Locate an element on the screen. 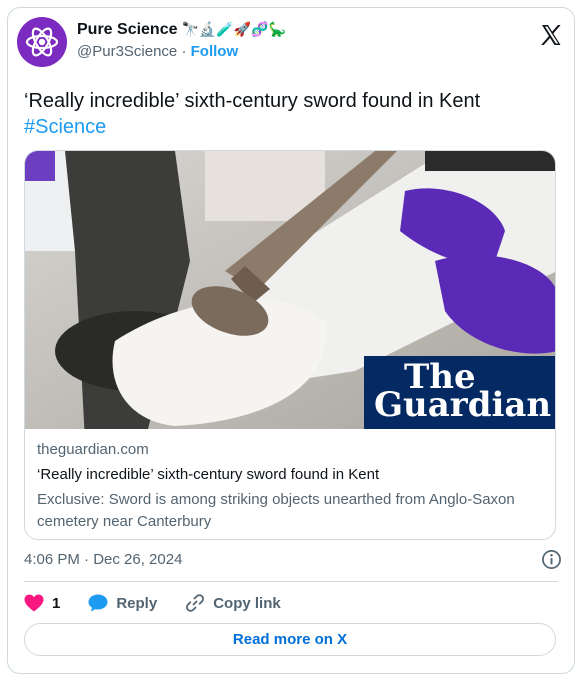 The width and height of the screenshot is (582, 681). reply-button: Reply is located at coordinates (122, 603).